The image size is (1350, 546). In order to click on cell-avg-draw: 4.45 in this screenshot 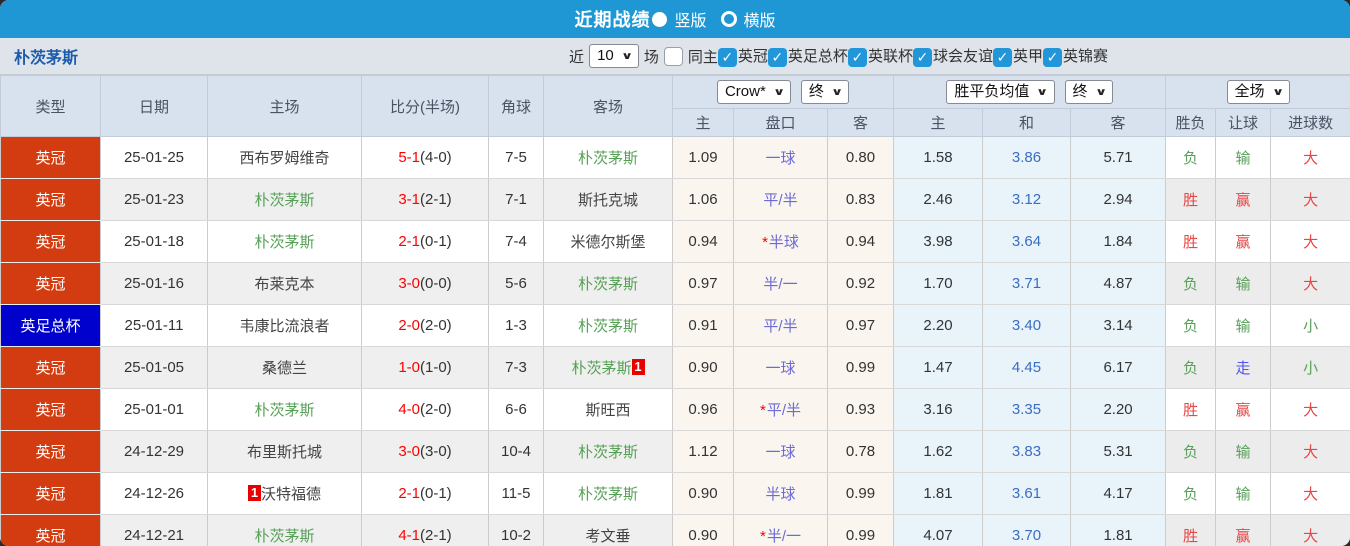, I will do `click(1027, 367)`.